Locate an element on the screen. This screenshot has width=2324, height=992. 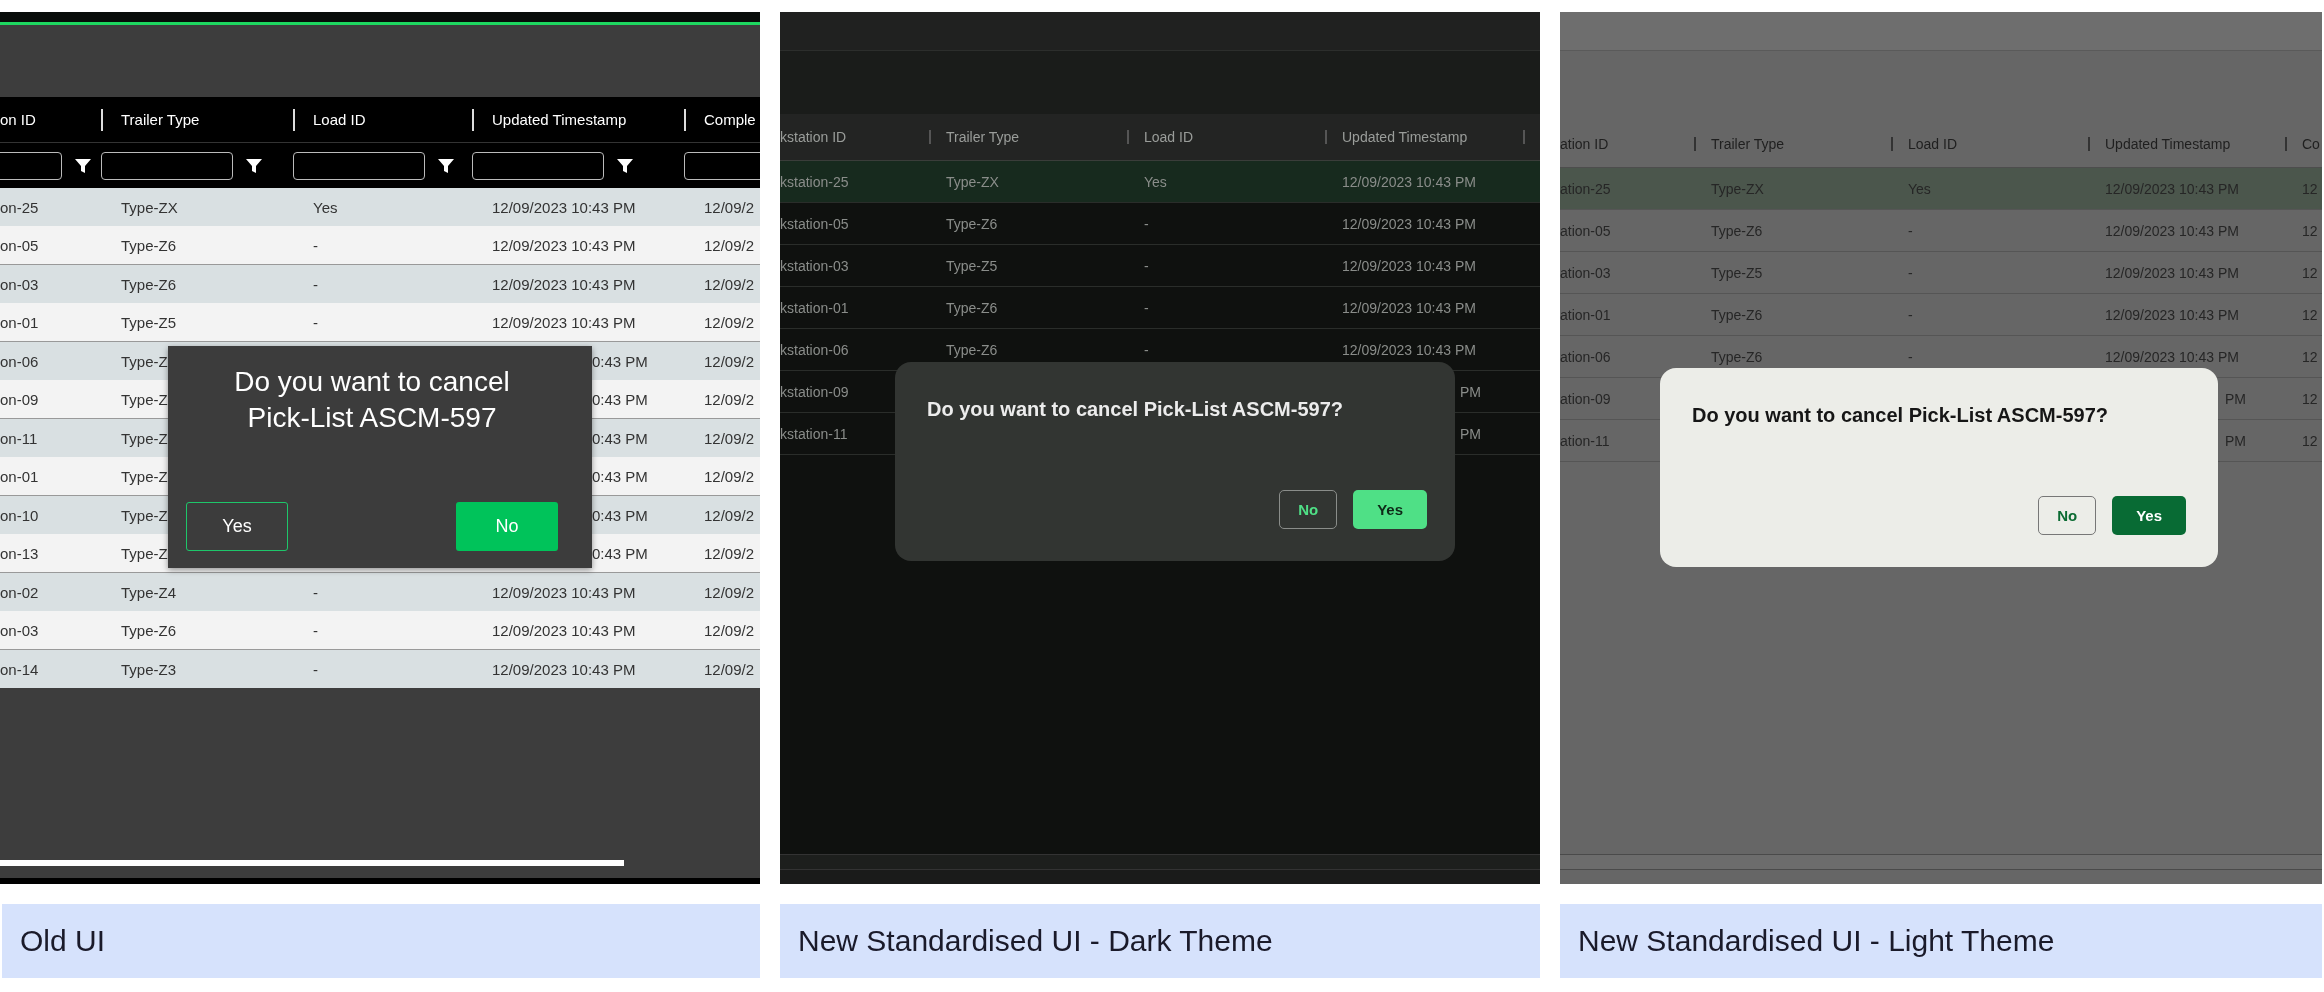
table-cell: on-09 is located at coordinates (19, 399).